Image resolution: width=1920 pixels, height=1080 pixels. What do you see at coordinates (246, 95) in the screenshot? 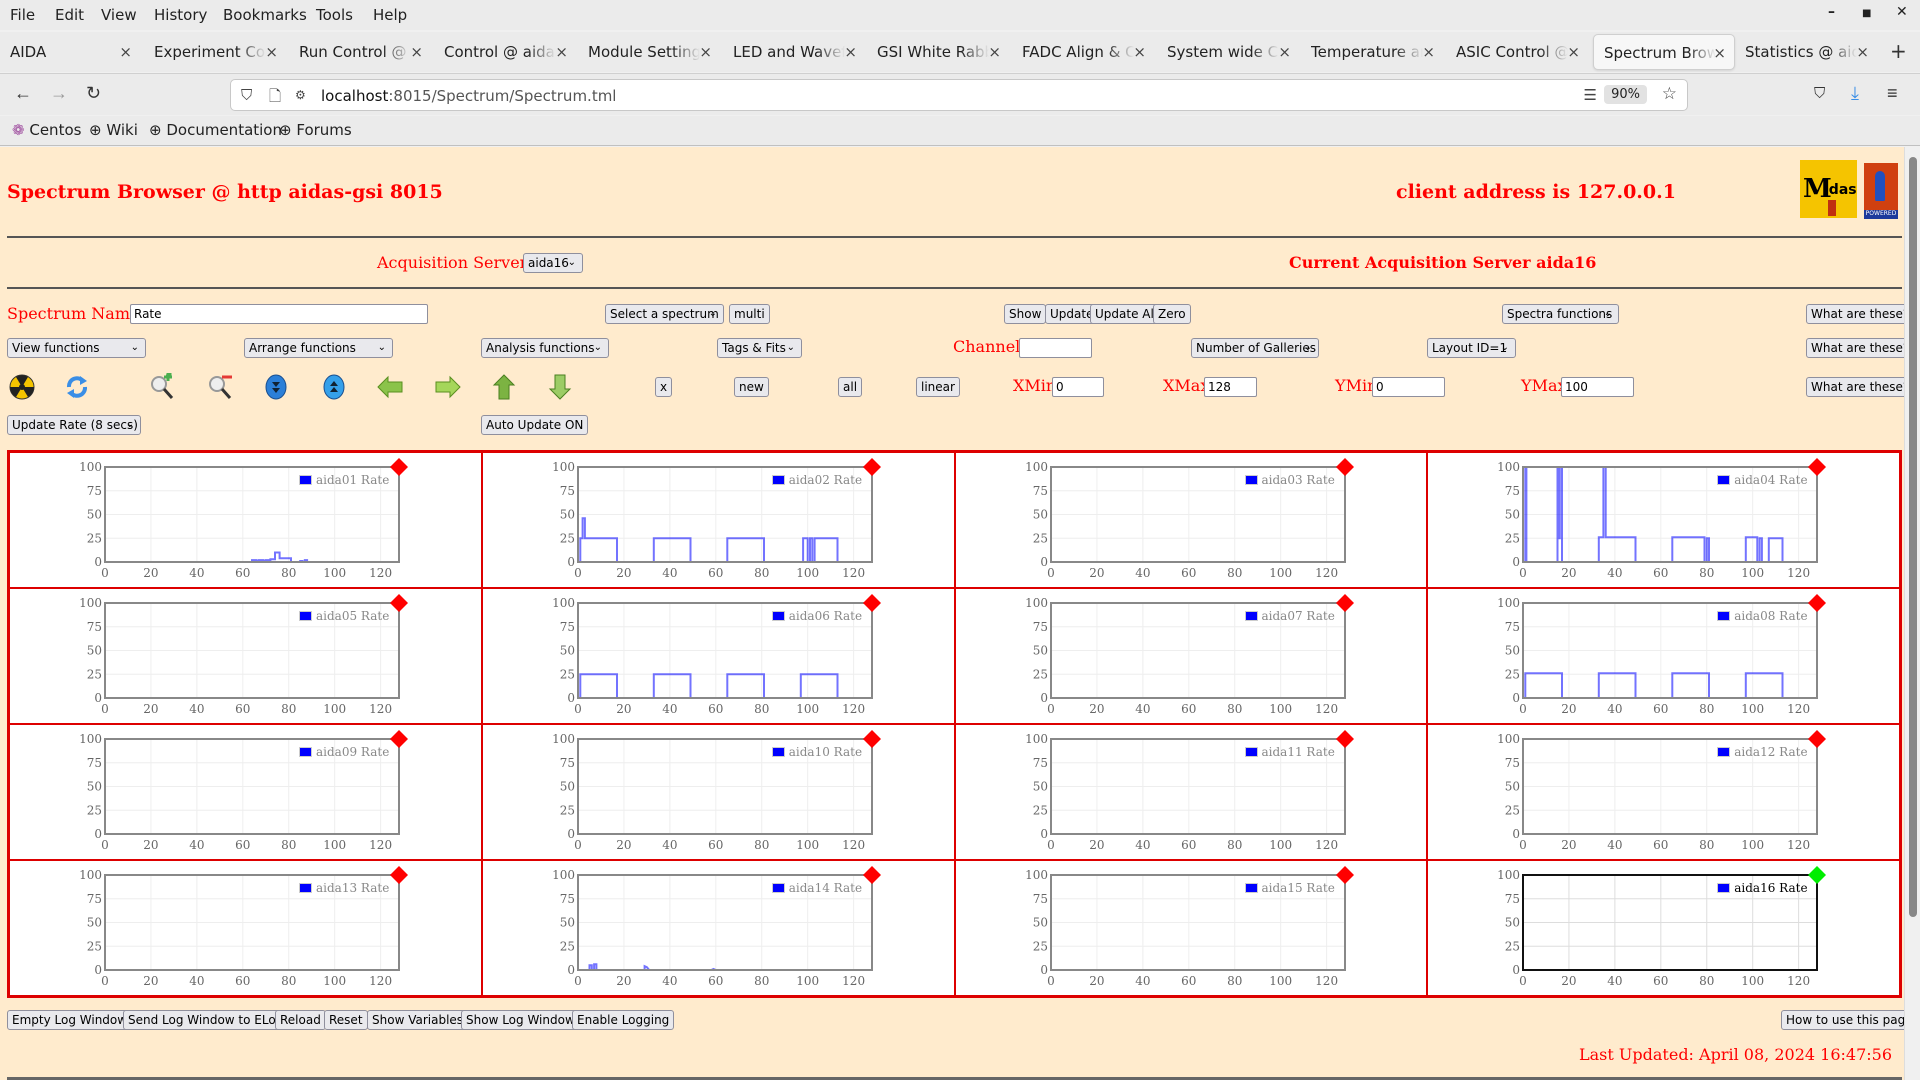
I see `shield-icon: ⛉` at bounding box center [246, 95].